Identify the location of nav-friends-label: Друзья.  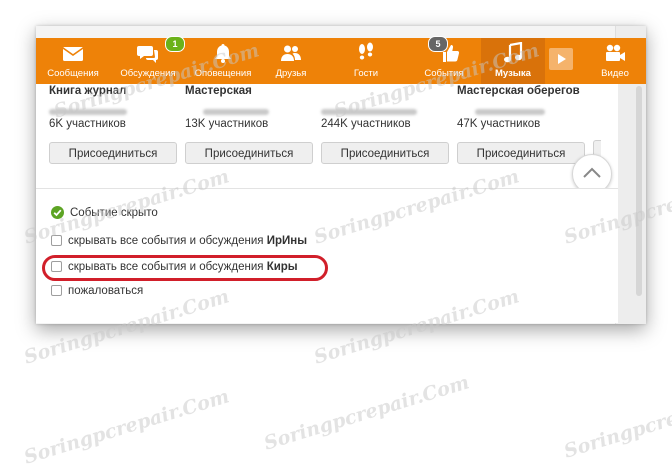
(291, 73).